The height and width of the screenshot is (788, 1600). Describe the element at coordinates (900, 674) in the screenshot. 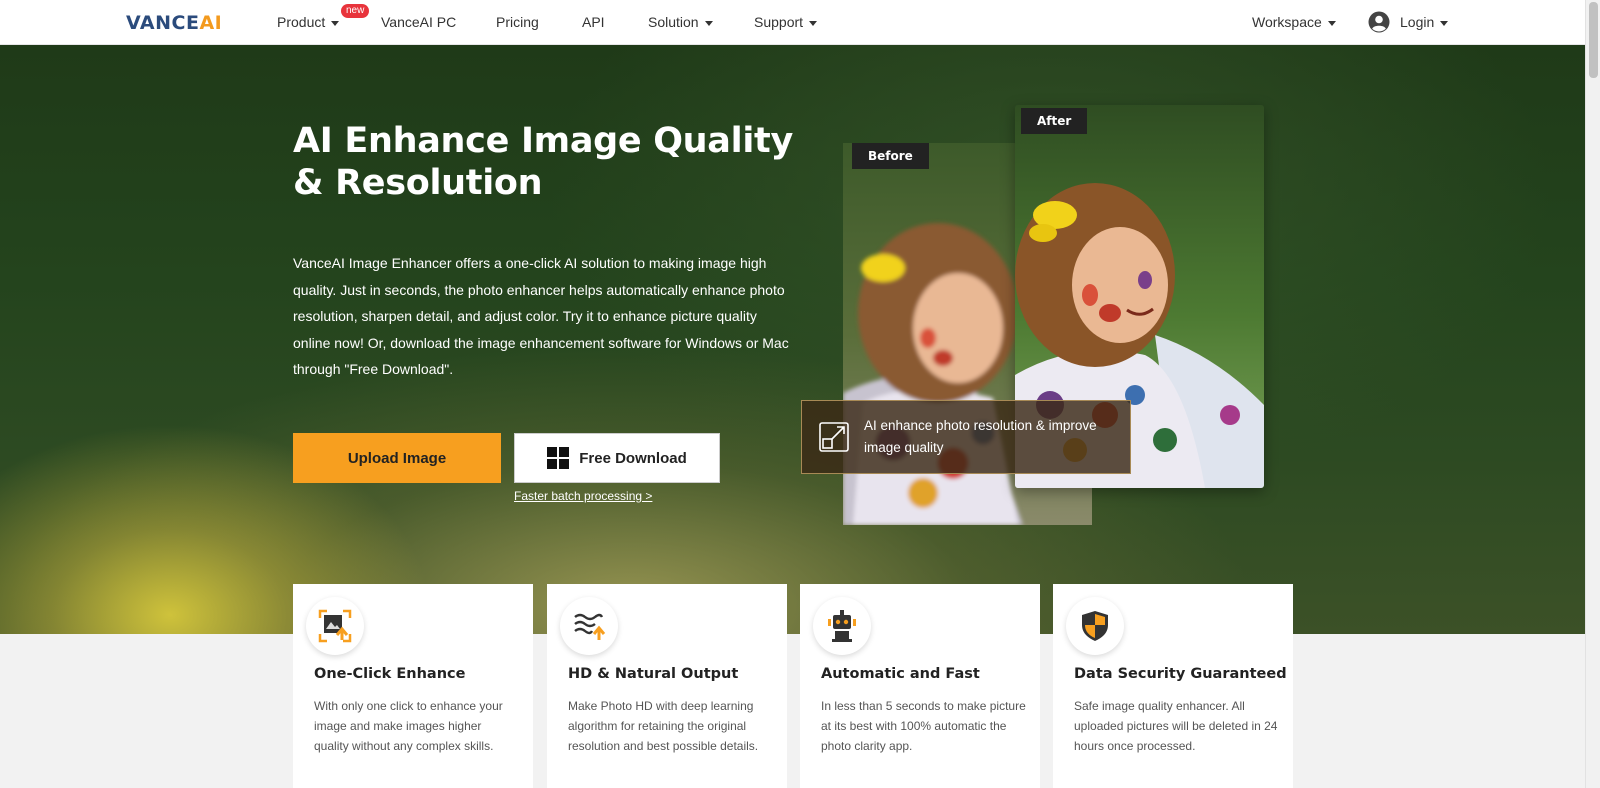

I see `feature-title: Automatic and Fast` at that location.